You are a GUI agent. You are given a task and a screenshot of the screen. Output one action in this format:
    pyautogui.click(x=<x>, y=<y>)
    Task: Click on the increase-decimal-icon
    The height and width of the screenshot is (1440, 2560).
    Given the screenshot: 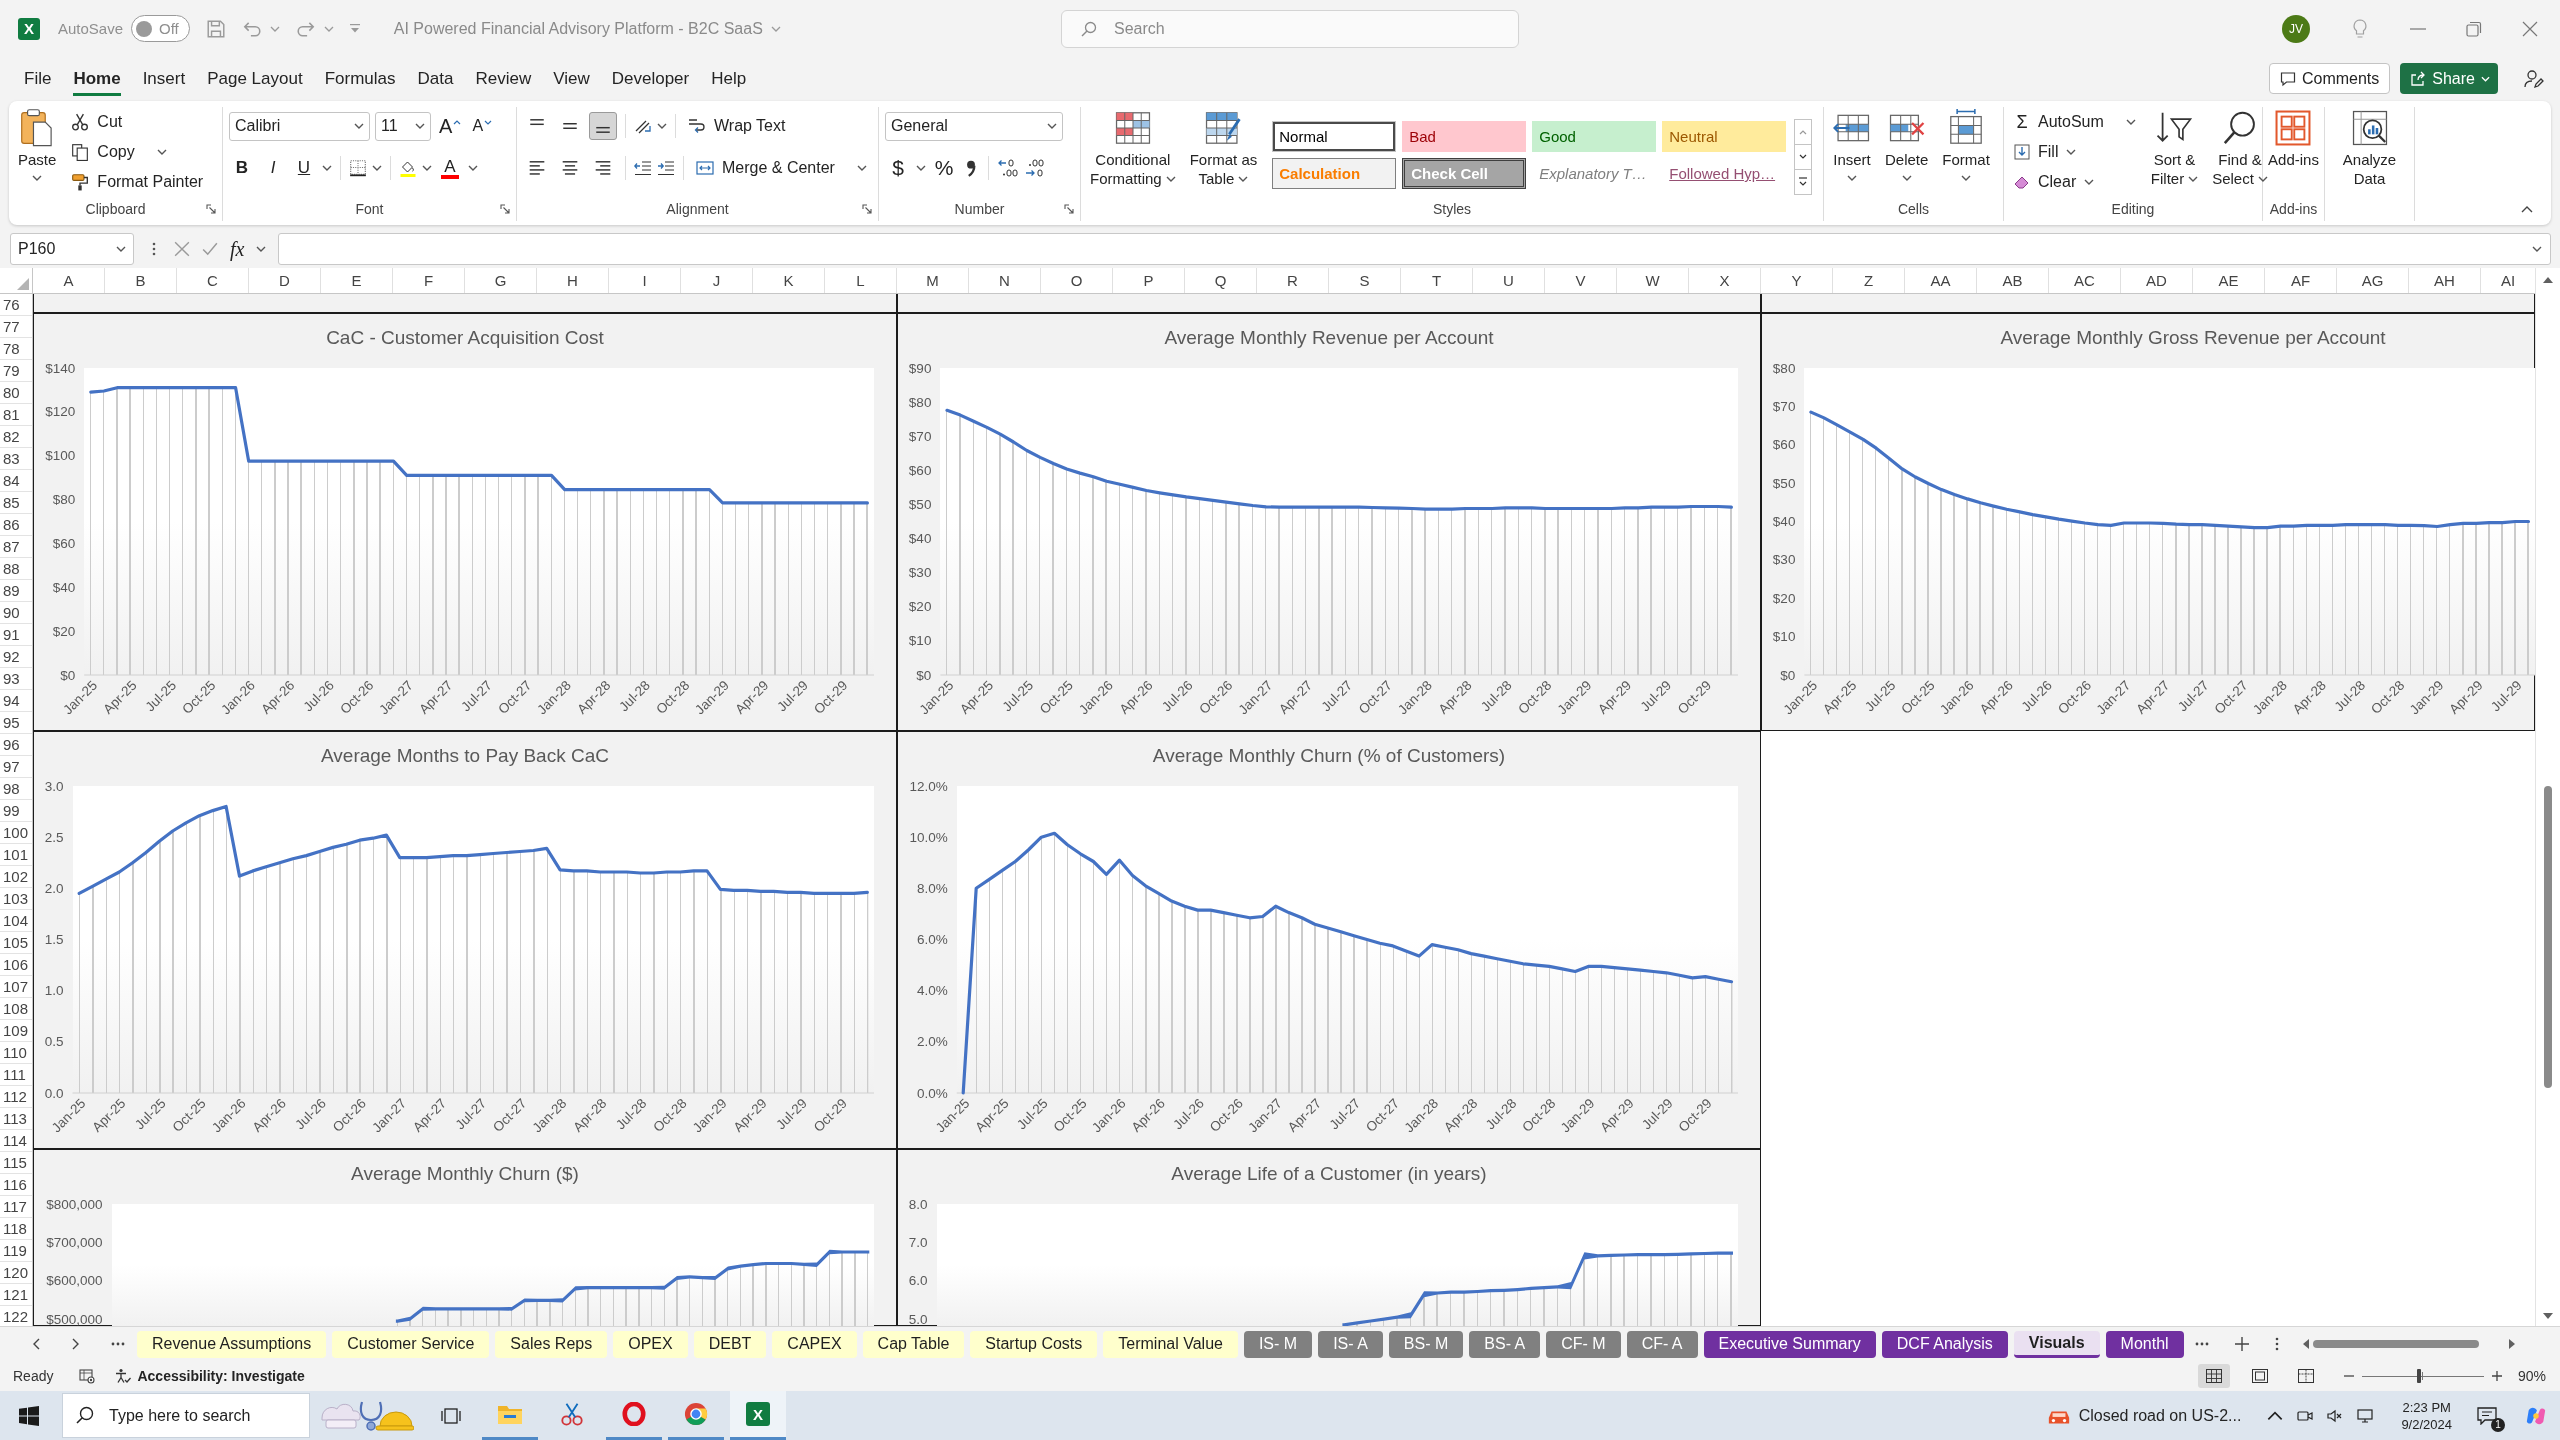 What is the action you would take?
    pyautogui.click(x=1008, y=168)
    